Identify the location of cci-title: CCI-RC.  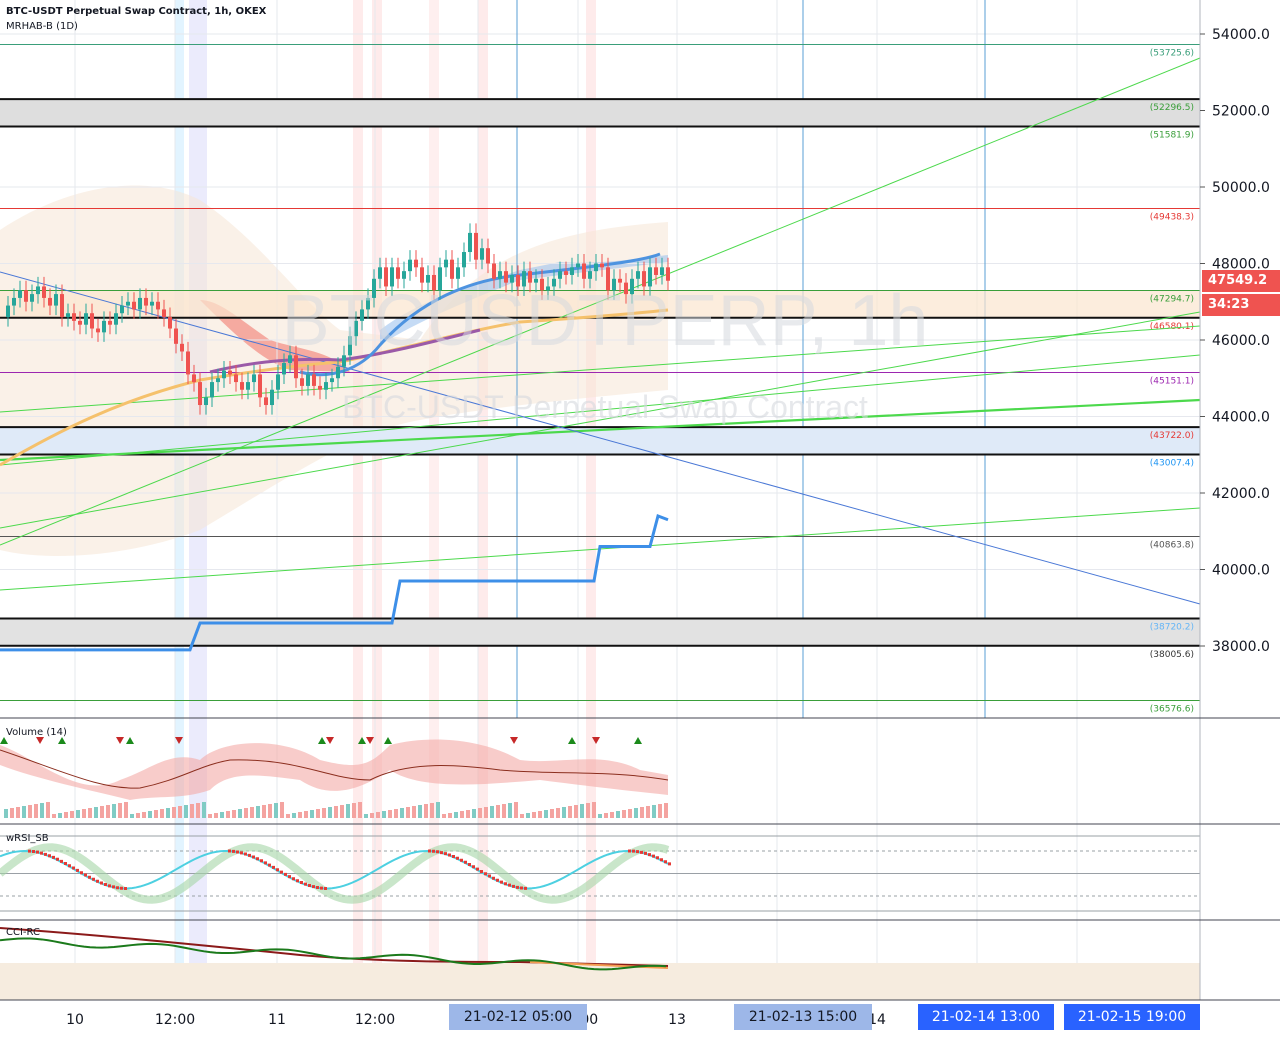
(23, 932).